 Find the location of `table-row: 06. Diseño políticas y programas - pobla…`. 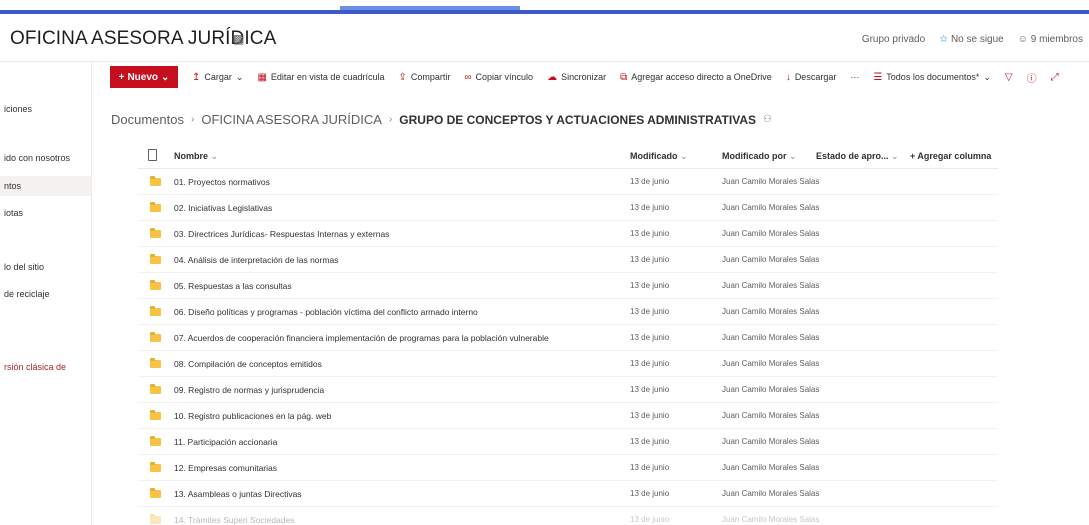

table-row: 06. Diseño políticas y programas - pobla… is located at coordinates (568, 312).